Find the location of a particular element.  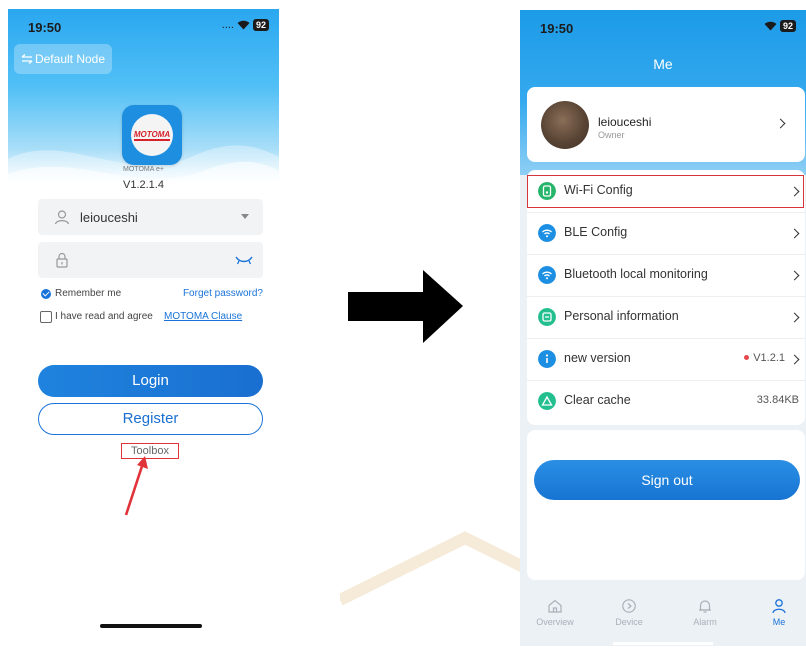

forget-password-link: Forget password? is located at coordinates (223, 293).